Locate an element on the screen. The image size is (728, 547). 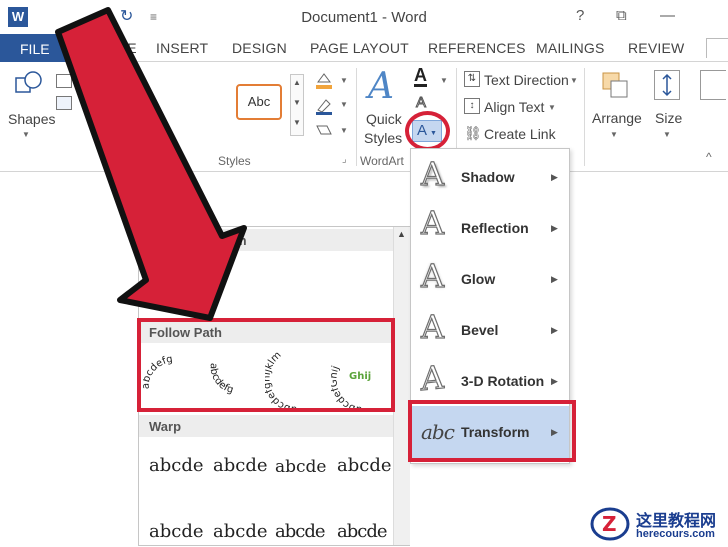
styles-more-icon: ▼ is located at coordinates (297, 122).